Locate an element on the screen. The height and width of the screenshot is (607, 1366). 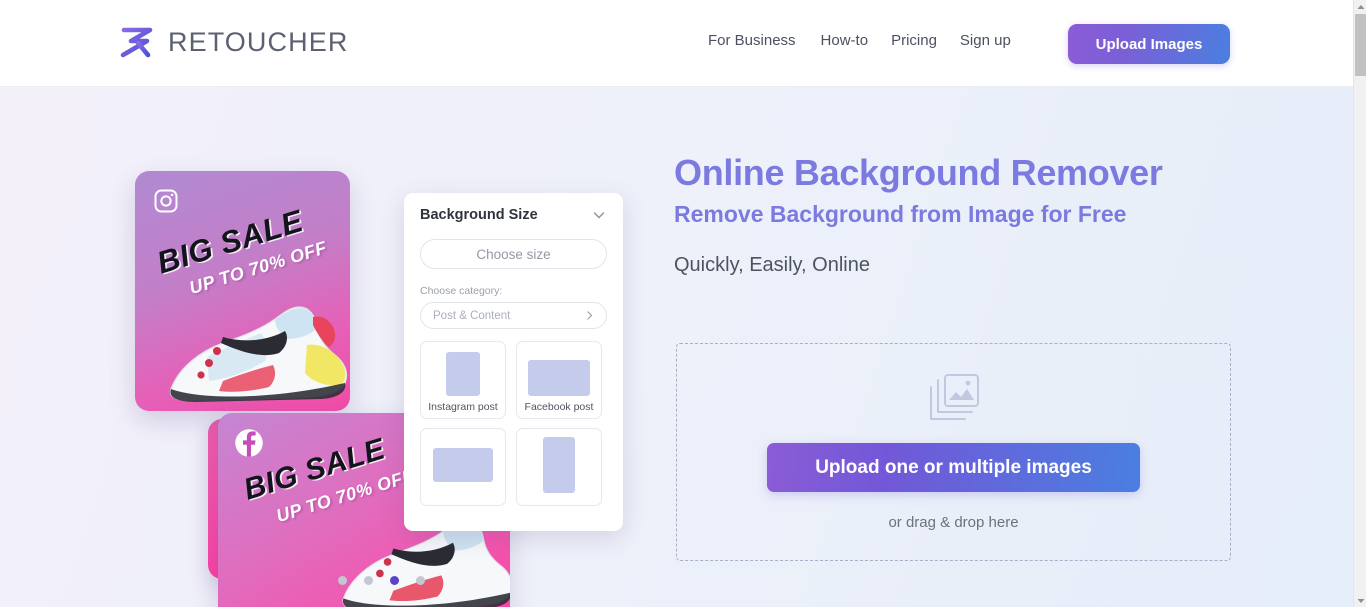
nav-item-how-to: How-to is located at coordinates (856, 40).